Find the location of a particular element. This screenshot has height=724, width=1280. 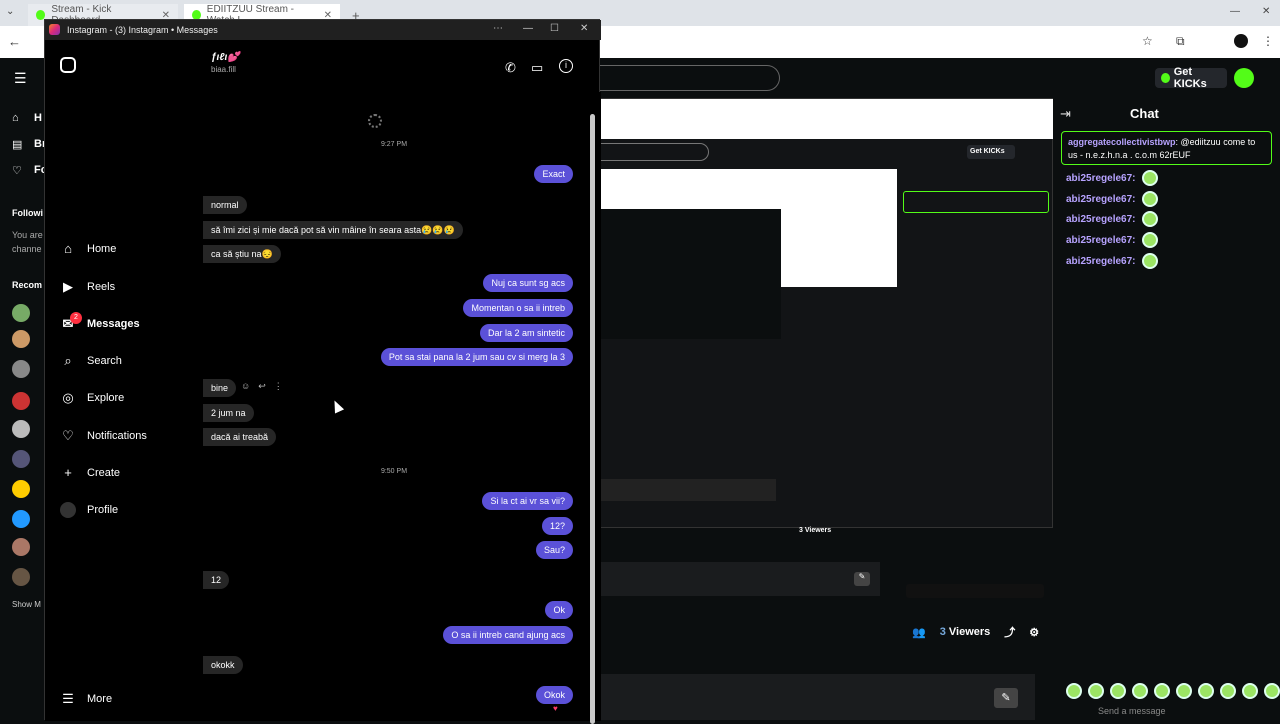

collapse-chat-icon: ⇥ is located at coordinates (1065, 114).